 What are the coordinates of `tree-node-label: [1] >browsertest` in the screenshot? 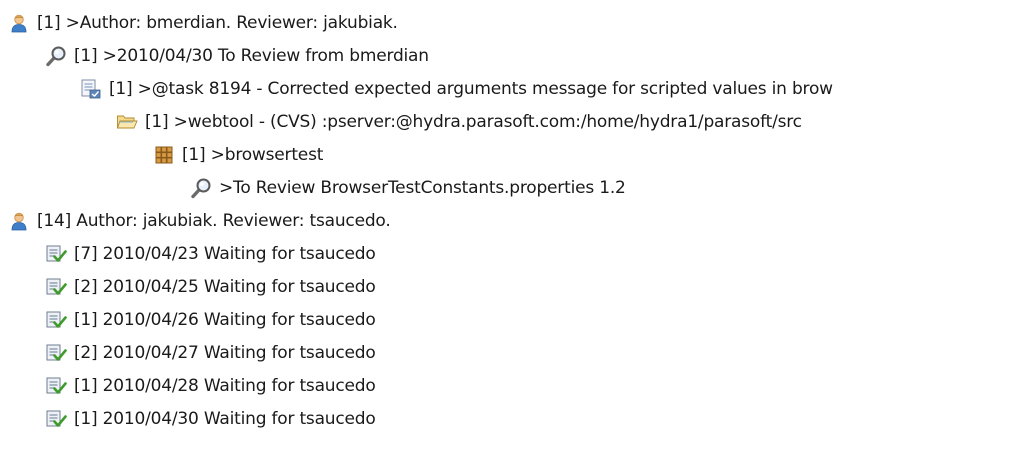 It's located at (253, 155).